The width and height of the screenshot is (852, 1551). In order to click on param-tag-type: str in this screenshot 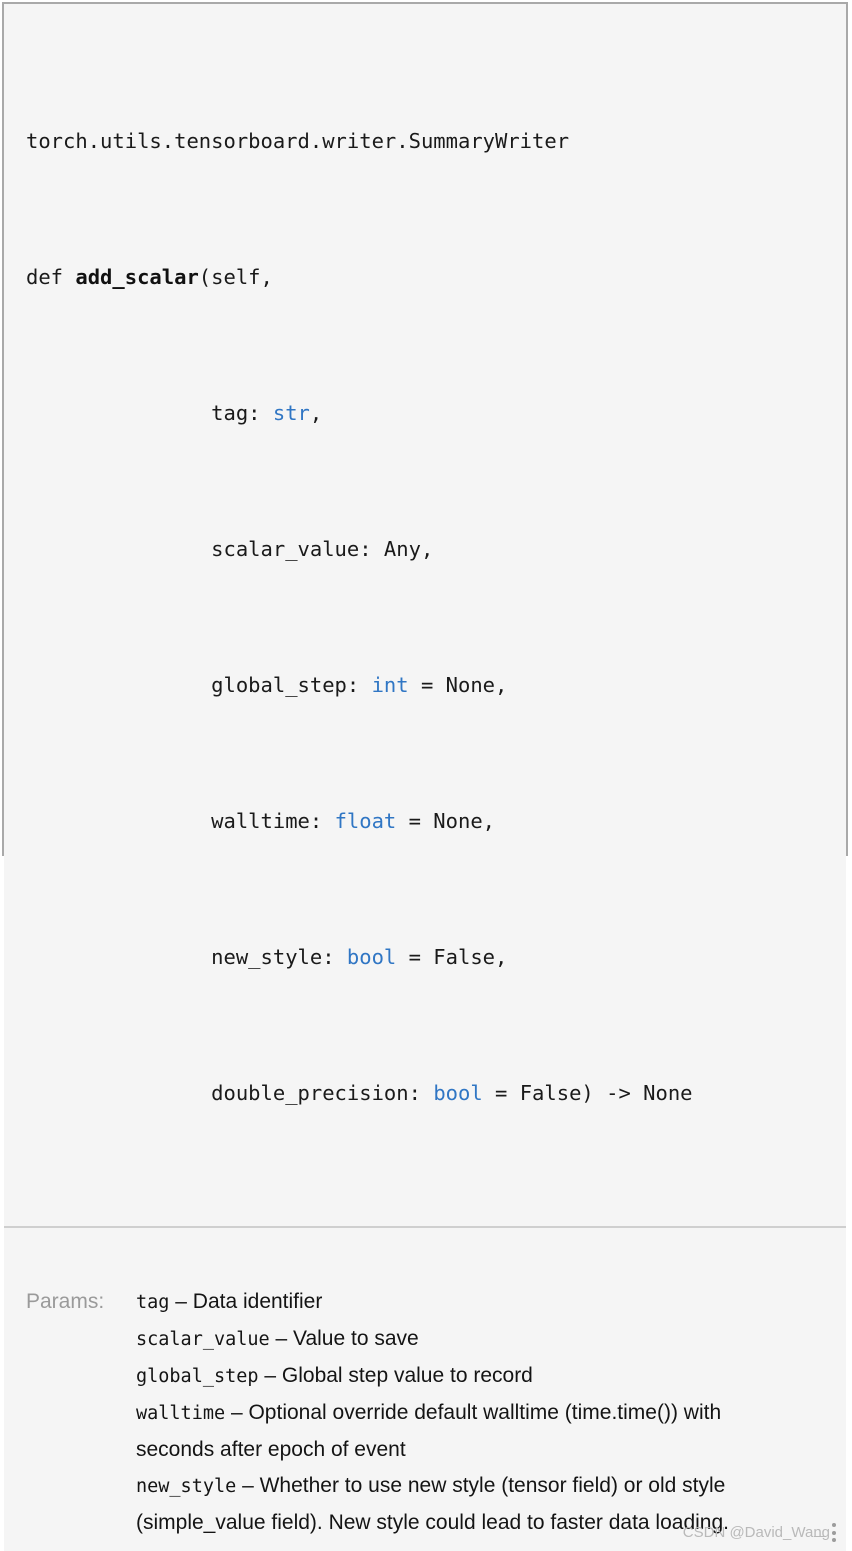, I will do `click(291, 413)`.